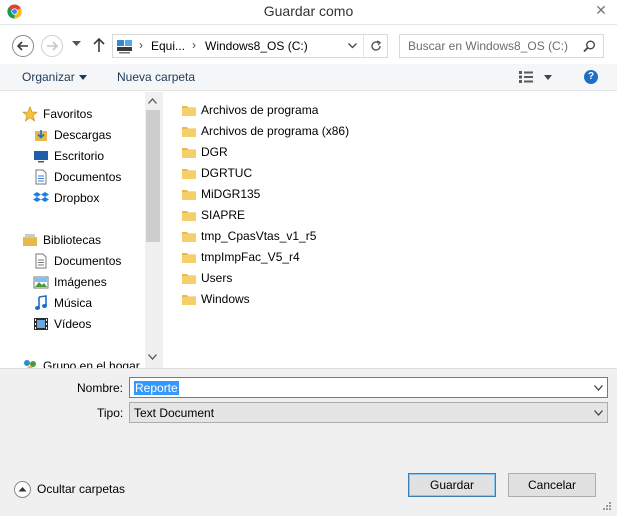  I want to click on nav-item-homegroup: Grupo en el hogar, so click(81, 362).